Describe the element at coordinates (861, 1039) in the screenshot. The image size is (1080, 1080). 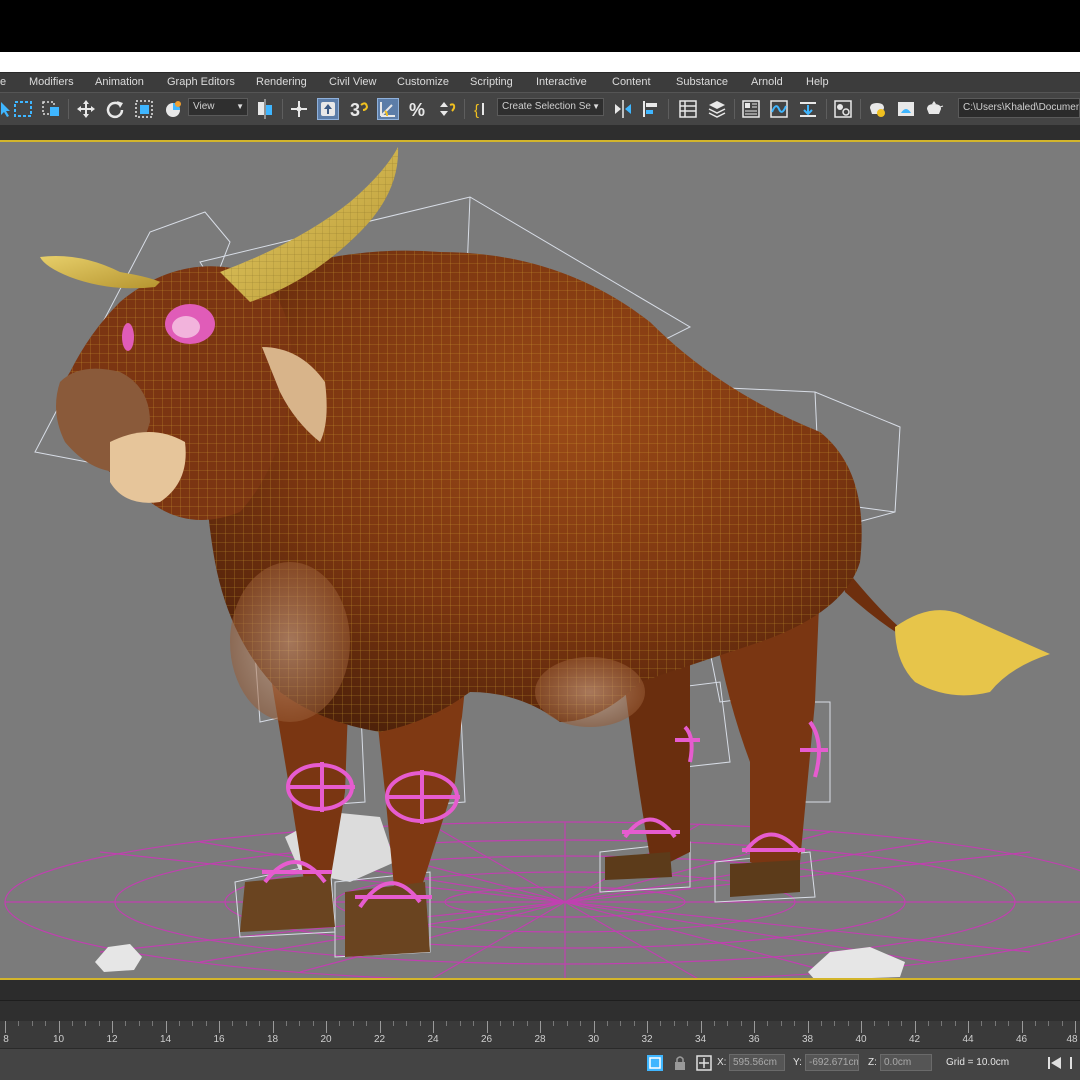
I see `timeline-frame-label: 40` at that location.